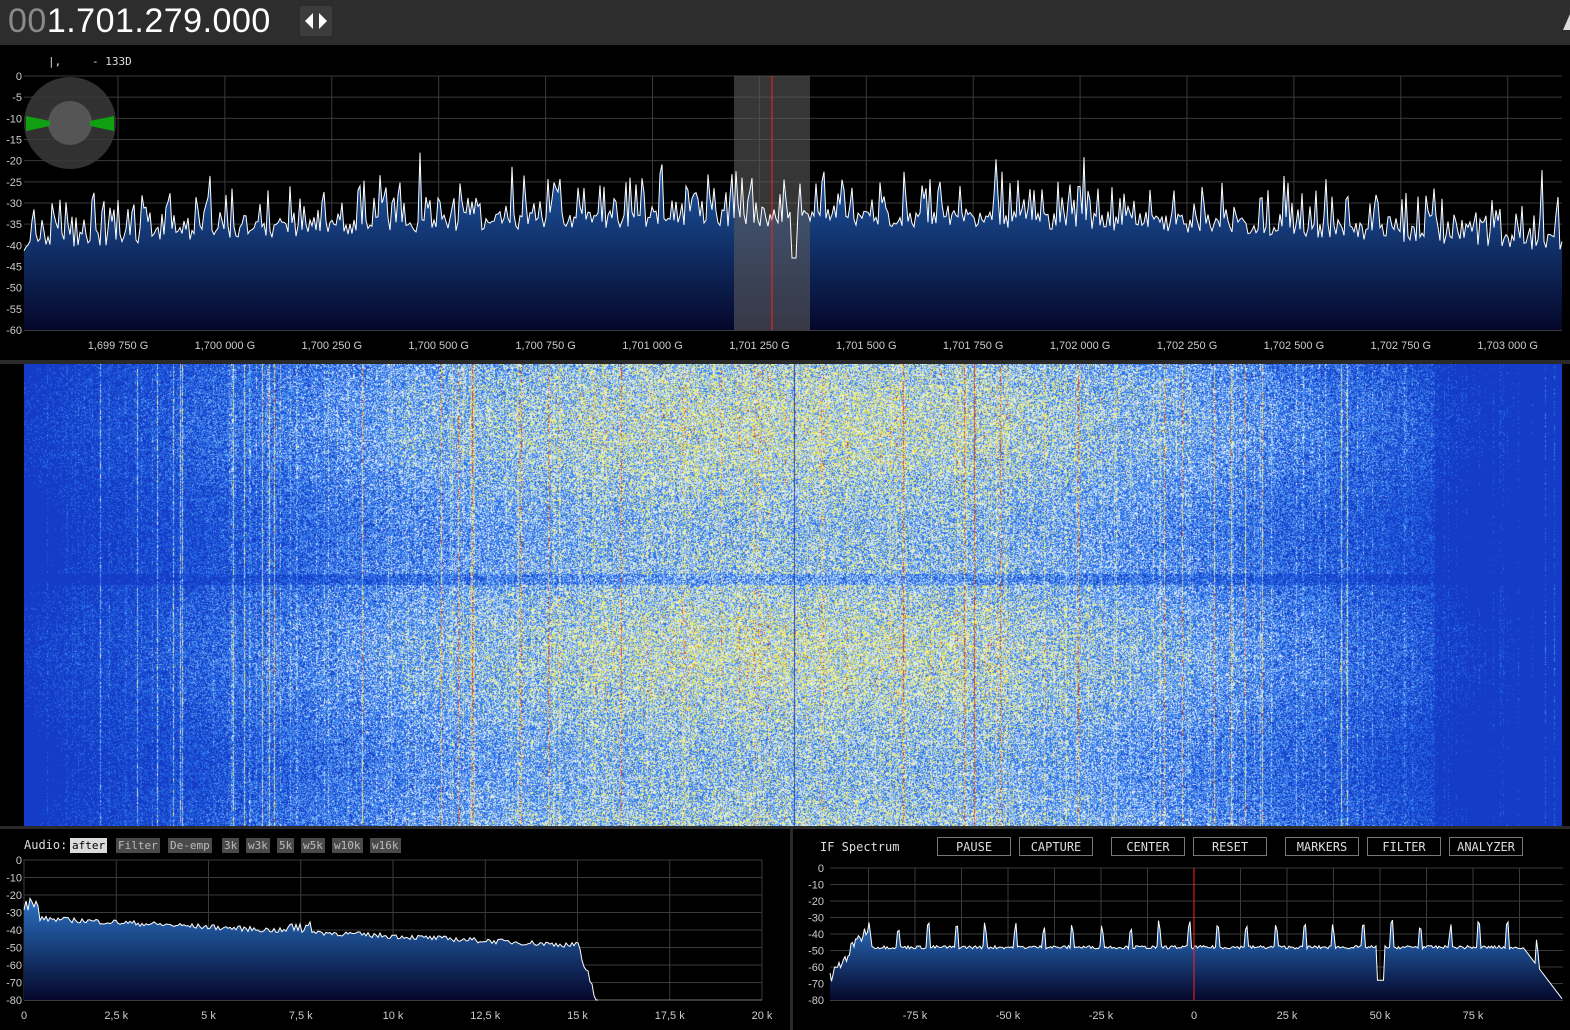 This screenshot has height=1030, width=1570. I want to click on x-tick-label: 1,700 000 G, so click(225, 346).